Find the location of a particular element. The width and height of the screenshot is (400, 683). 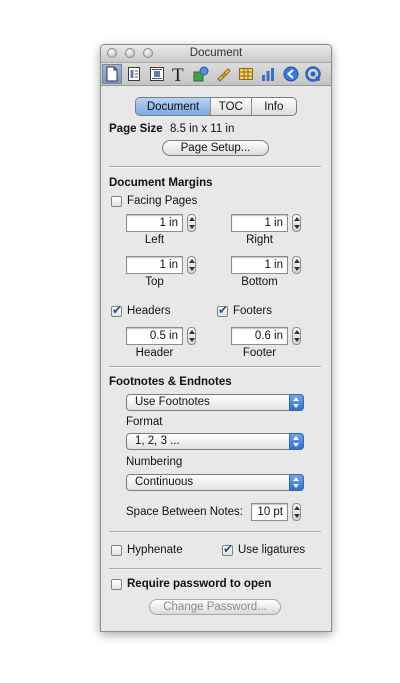

facing-pages-checkbox is located at coordinates (116, 201).